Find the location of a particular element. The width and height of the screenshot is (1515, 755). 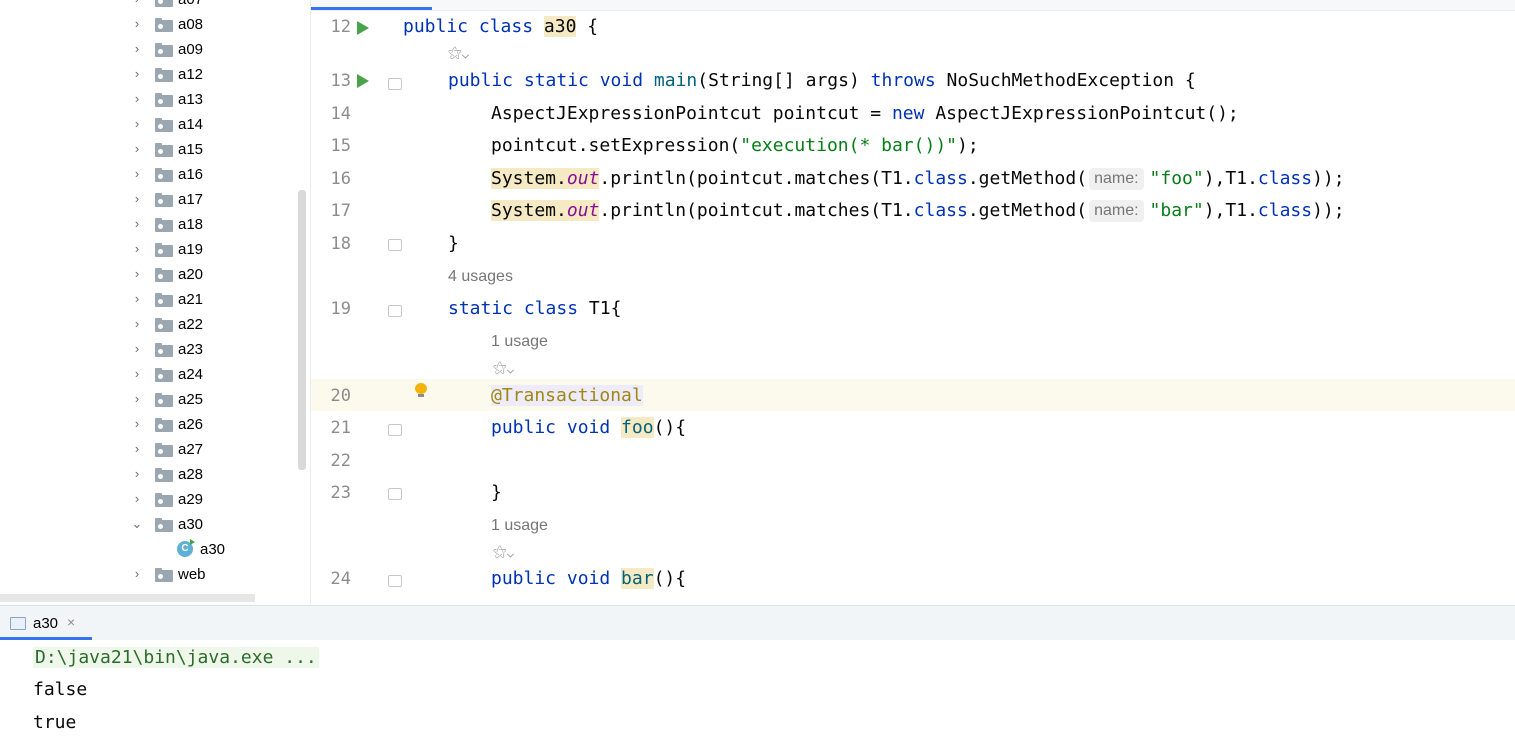

tree-folder-a23: › a23 is located at coordinates (150, 350).